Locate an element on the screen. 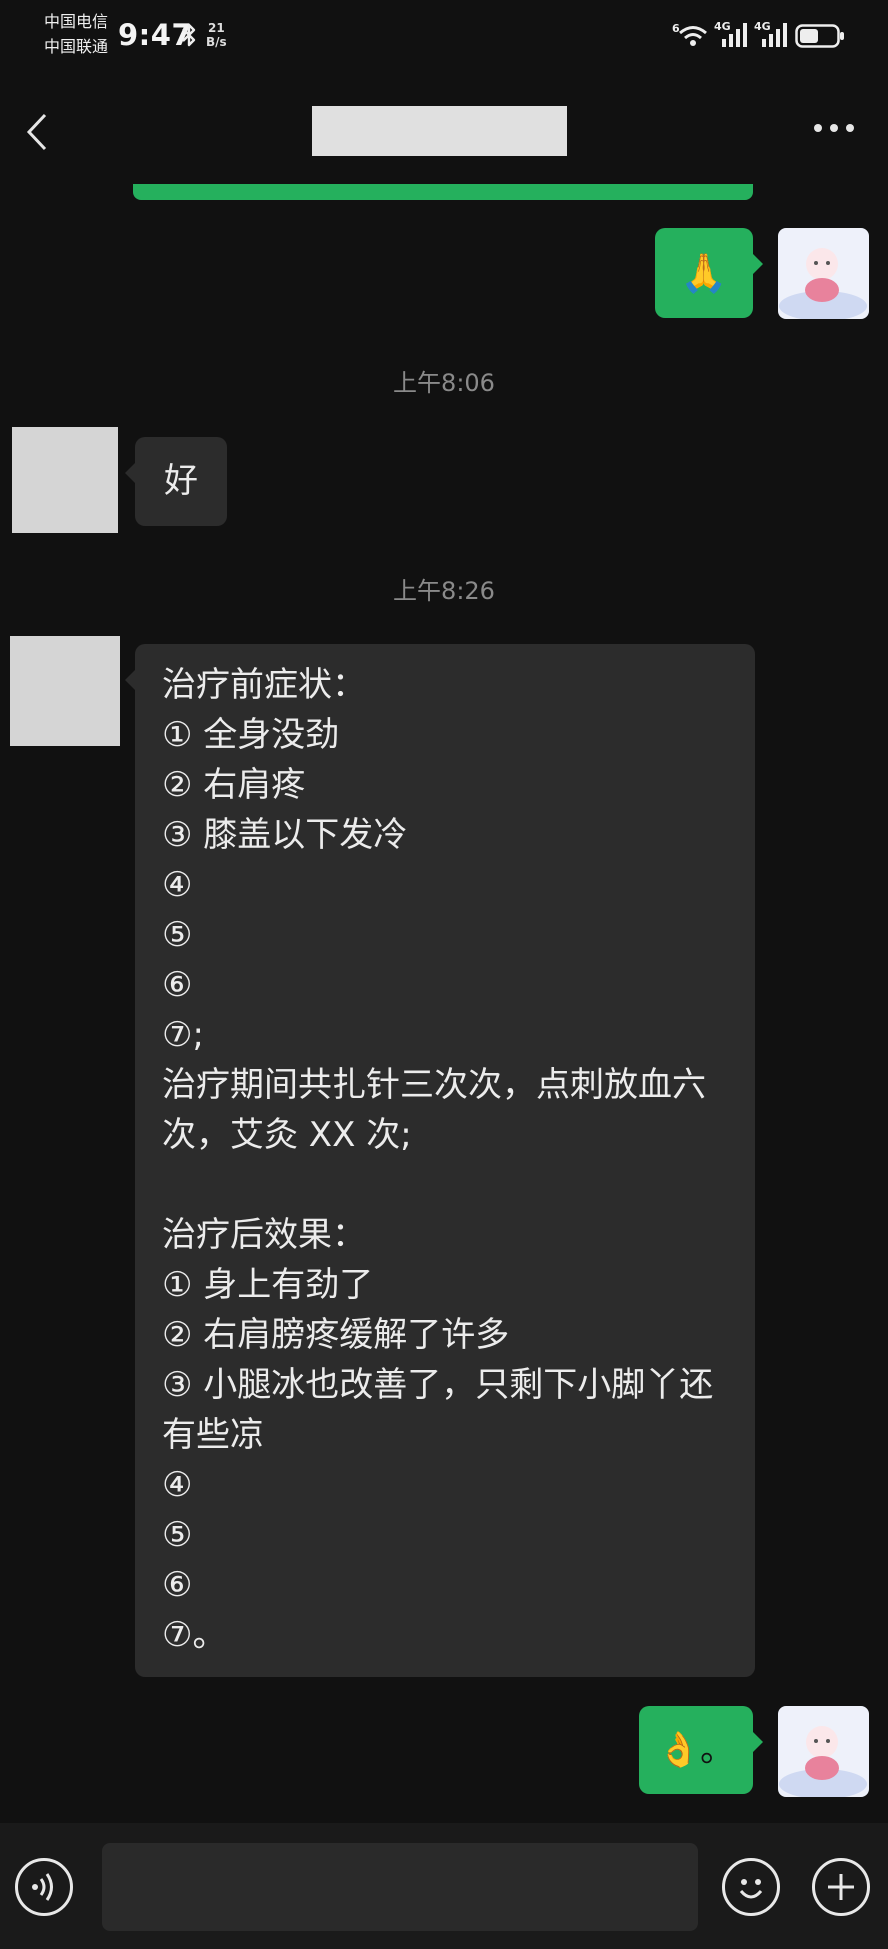 This screenshot has height=1949, width=888. plus-icon is located at coordinates (841, 1887).